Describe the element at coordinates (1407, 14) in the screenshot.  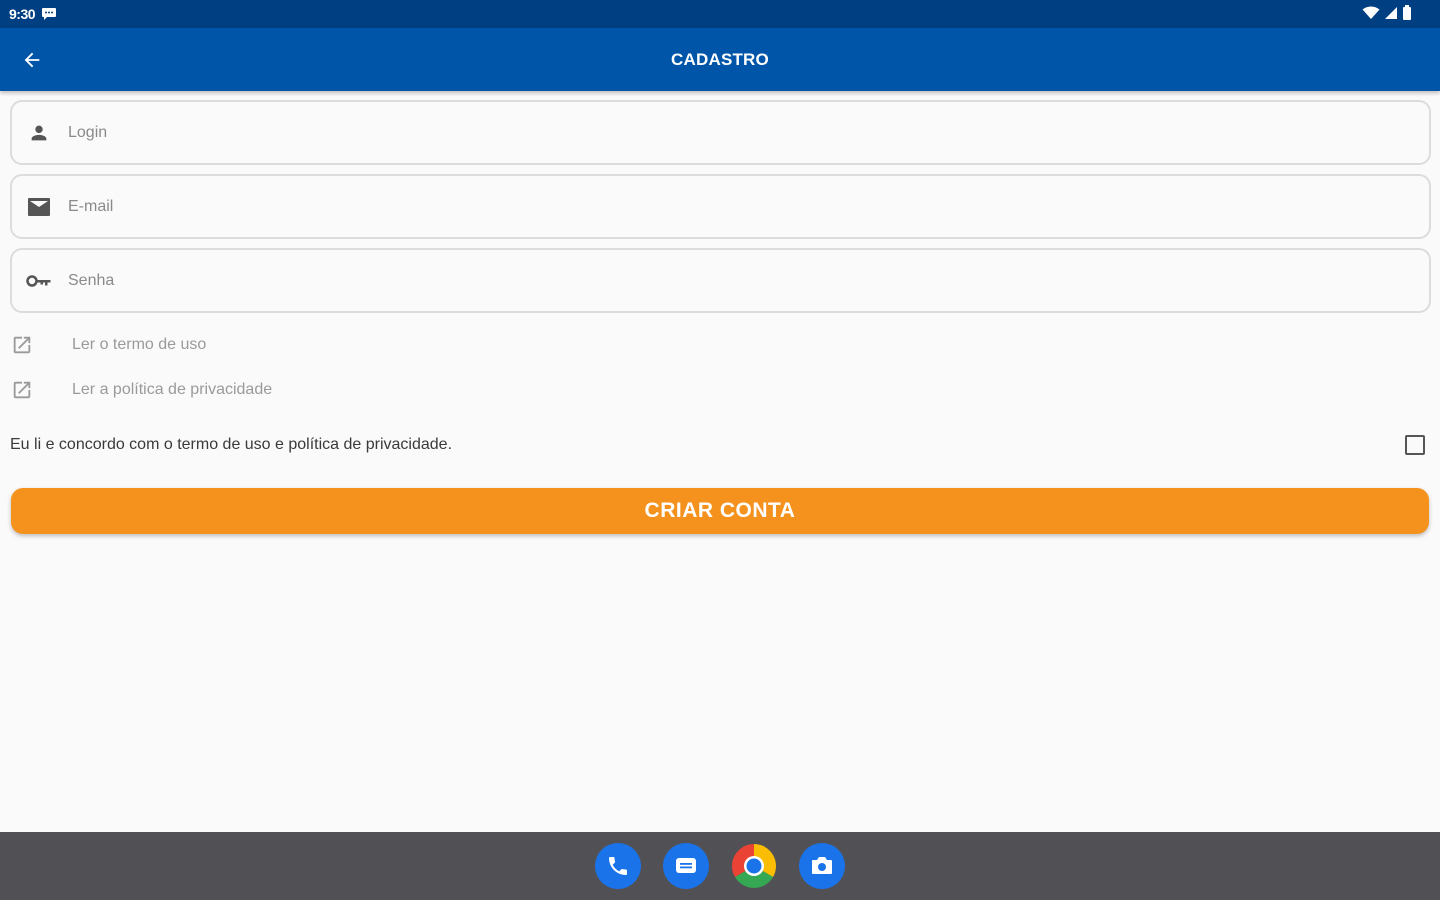
I see `battery-icon` at that location.